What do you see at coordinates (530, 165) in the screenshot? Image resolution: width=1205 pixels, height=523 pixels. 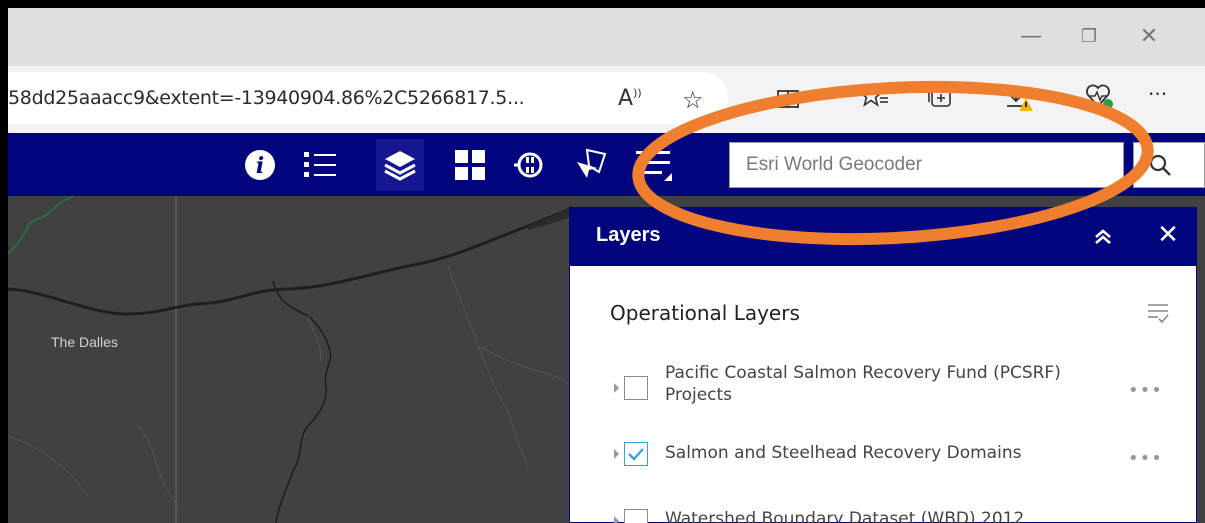 I see `analysis-icon` at bounding box center [530, 165].